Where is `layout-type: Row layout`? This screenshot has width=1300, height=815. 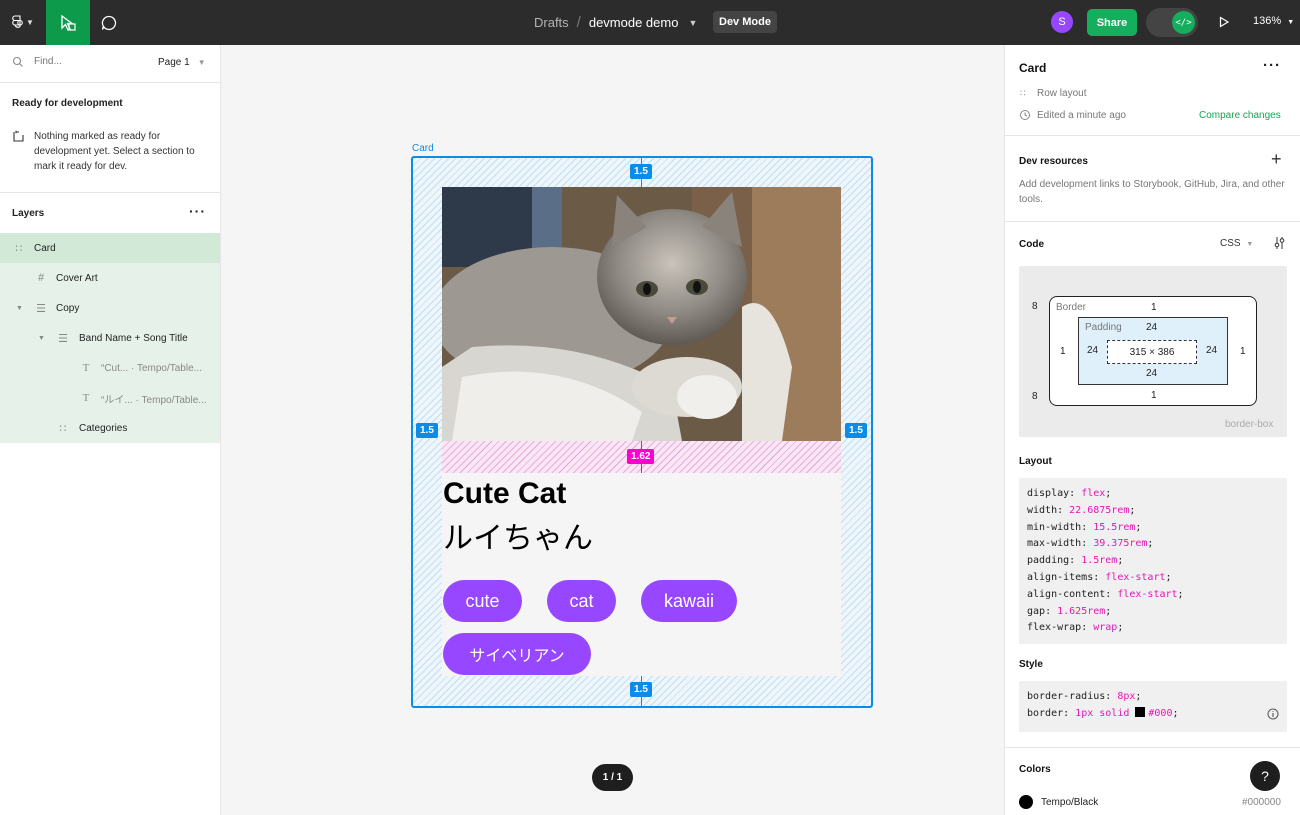 layout-type: Row layout is located at coordinates (1062, 93).